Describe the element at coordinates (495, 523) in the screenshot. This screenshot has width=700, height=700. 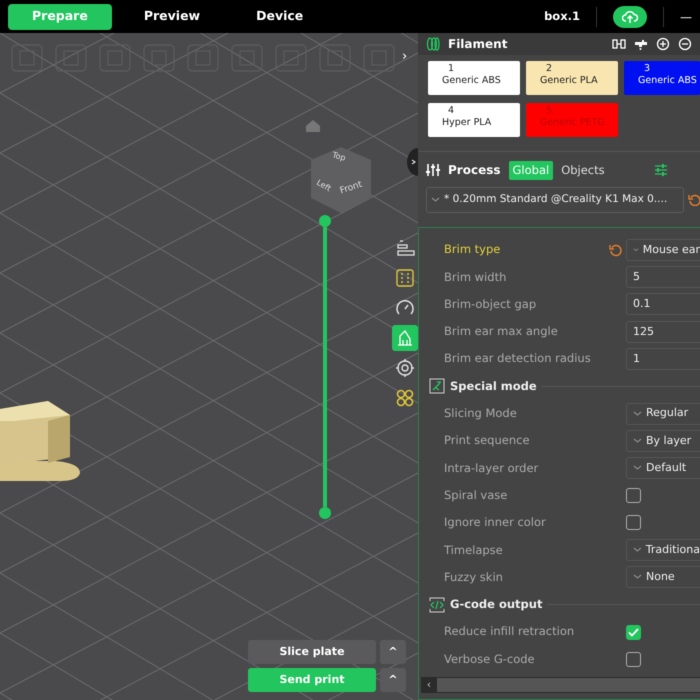
I see `setting-label: Ignore inner color` at that location.